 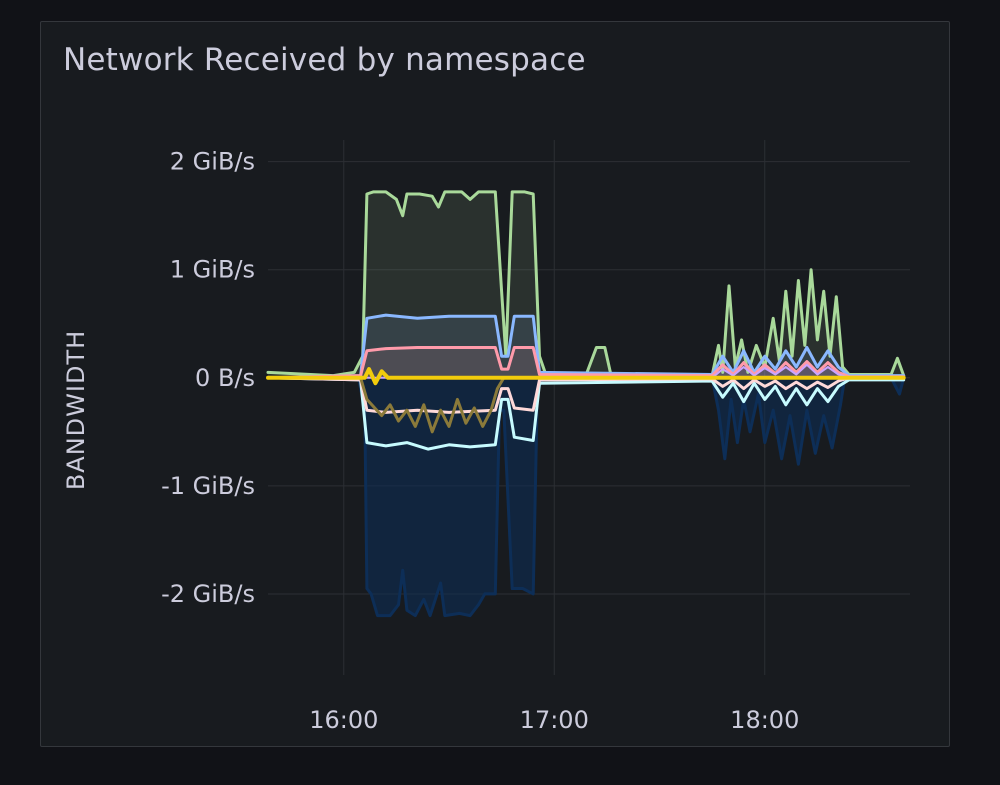 What do you see at coordinates (764, 720) in the screenshot?
I see `x-tick-label: 18:00` at bounding box center [764, 720].